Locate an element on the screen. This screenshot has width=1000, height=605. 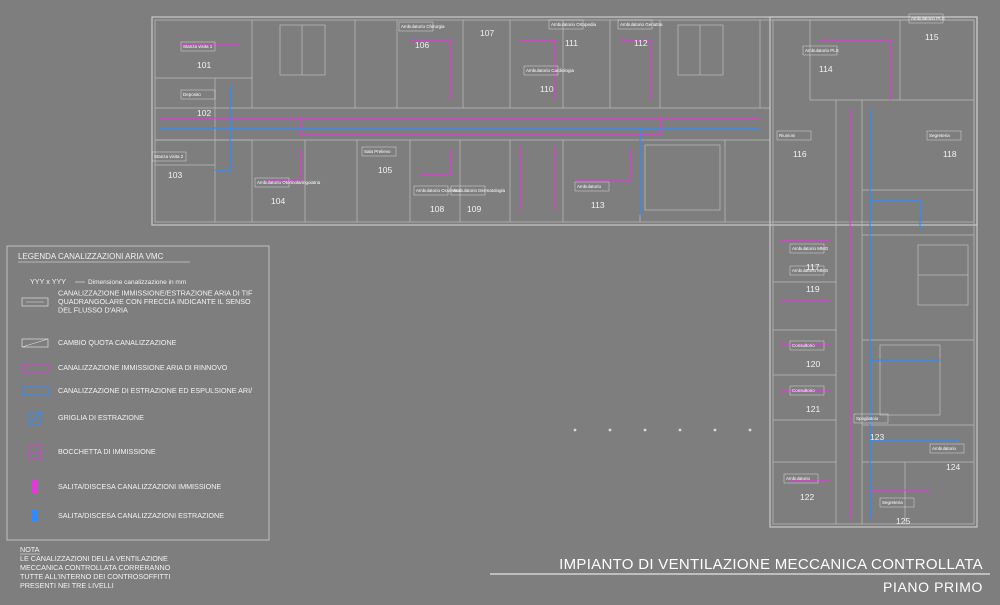
note-line-3: TUTTE ALL'INTERNO DEI CONTROSOFFITTI is located at coordinates (95, 576).